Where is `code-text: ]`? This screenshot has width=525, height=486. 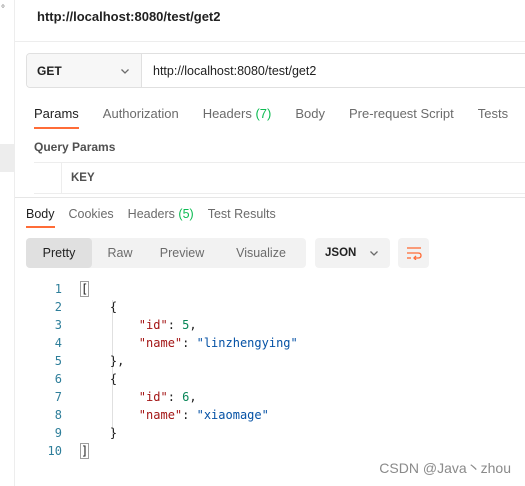
code-text: ] is located at coordinates (76, 451).